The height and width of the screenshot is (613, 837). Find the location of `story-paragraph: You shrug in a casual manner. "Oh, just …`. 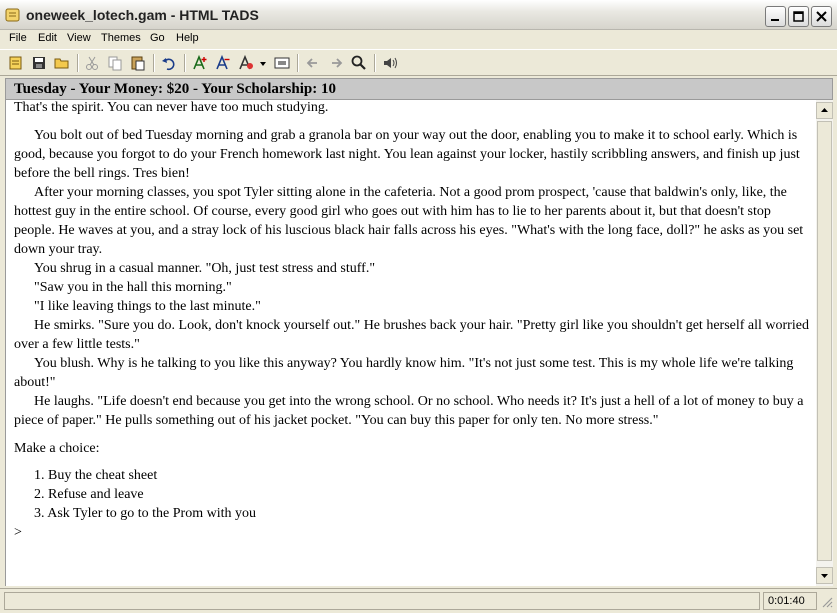

story-paragraph: You shrug in a casual manner. "Oh, just … is located at coordinates (205, 268).